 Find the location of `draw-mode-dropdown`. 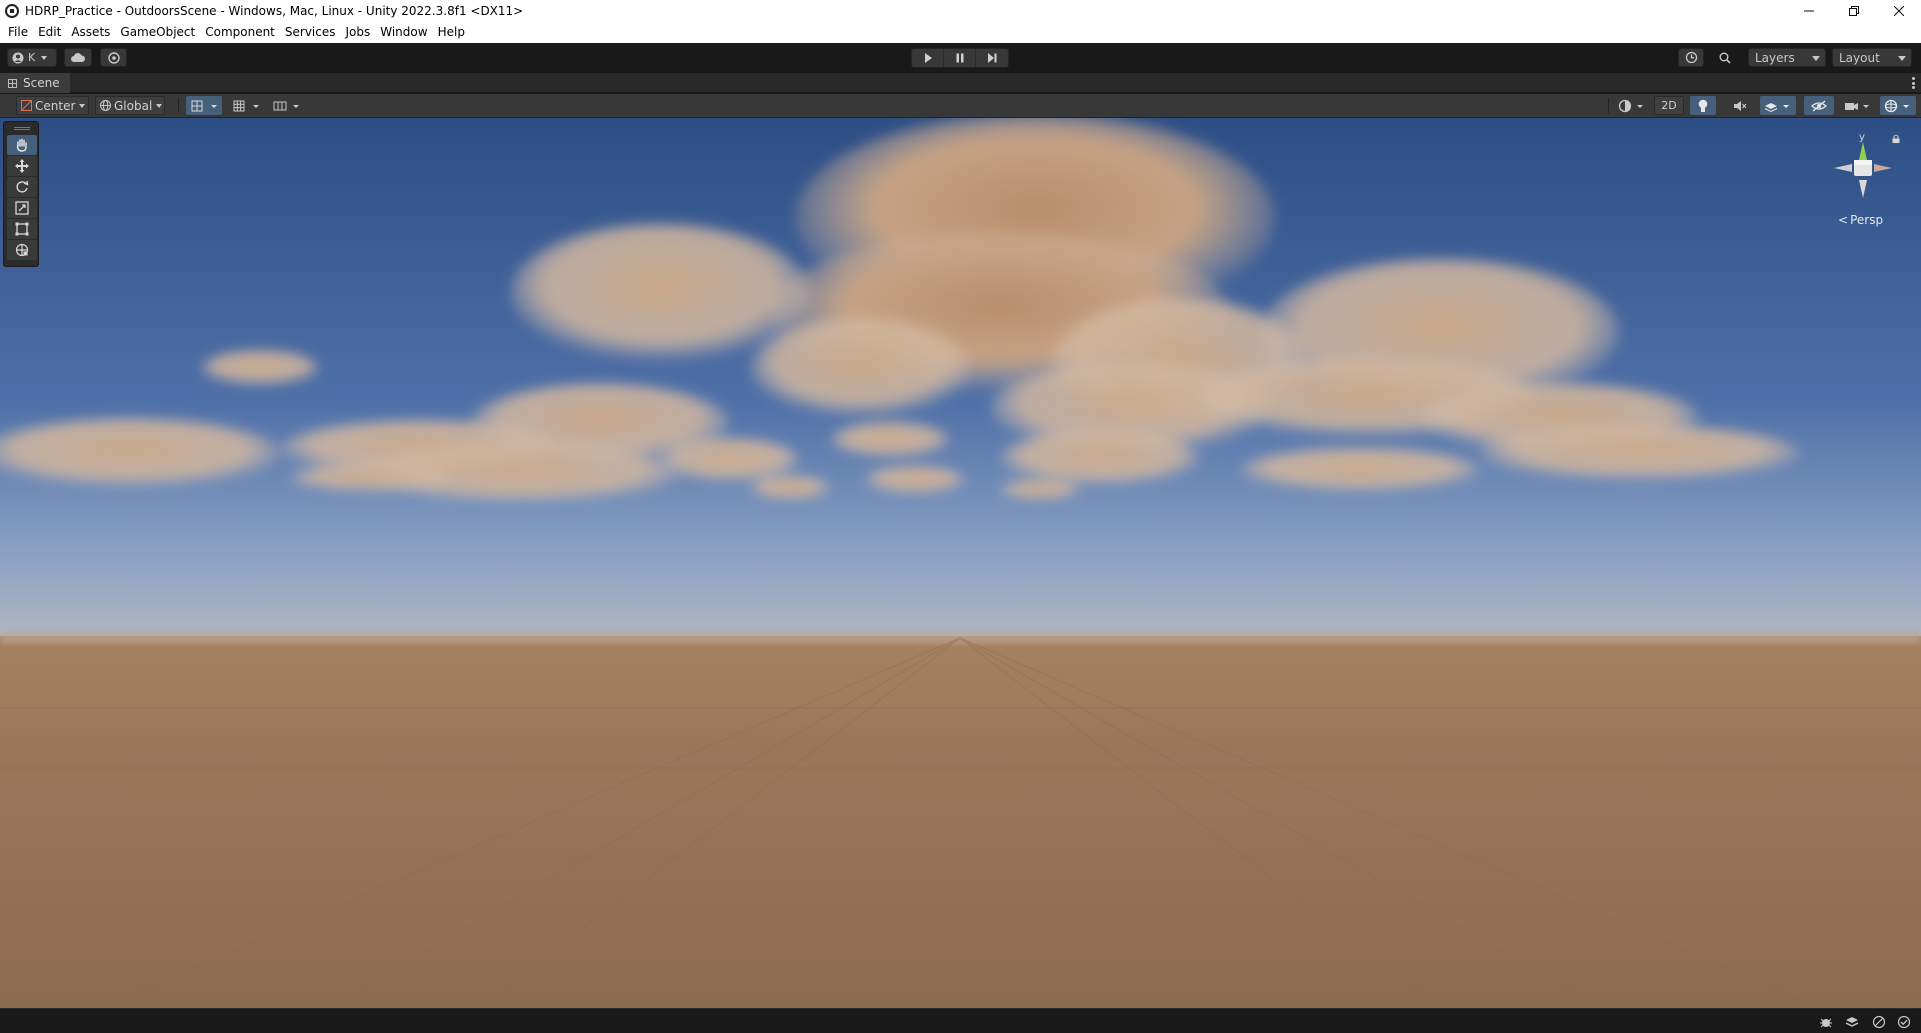

draw-mode-dropdown is located at coordinates (1632, 105).